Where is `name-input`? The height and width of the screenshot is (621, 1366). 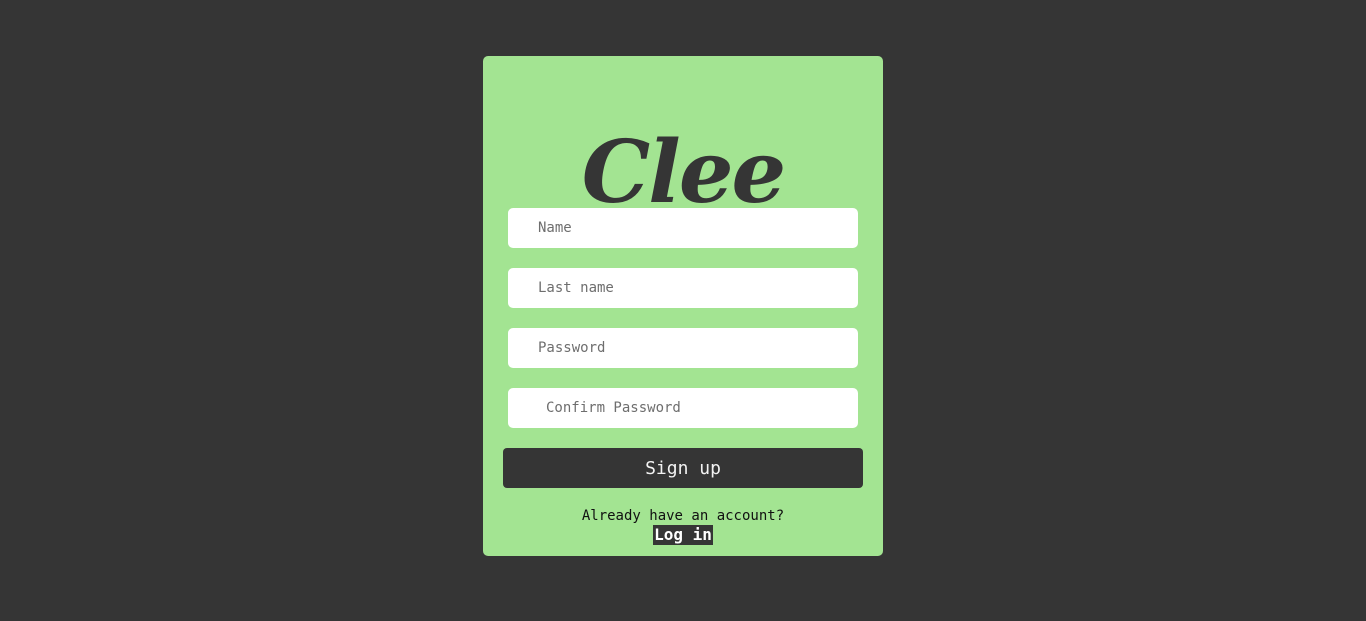 name-input is located at coordinates (683, 228).